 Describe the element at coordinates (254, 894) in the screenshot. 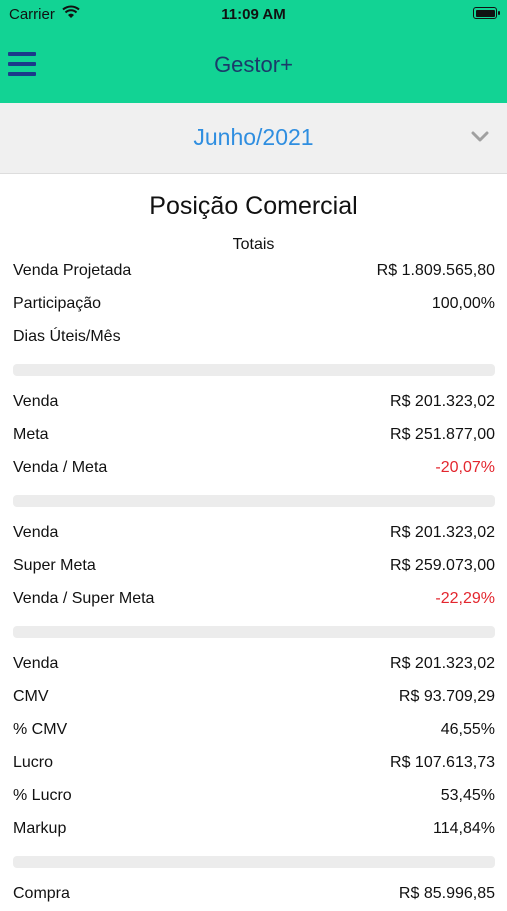

I see `table-row: Compra R$ 85.996,85` at that location.